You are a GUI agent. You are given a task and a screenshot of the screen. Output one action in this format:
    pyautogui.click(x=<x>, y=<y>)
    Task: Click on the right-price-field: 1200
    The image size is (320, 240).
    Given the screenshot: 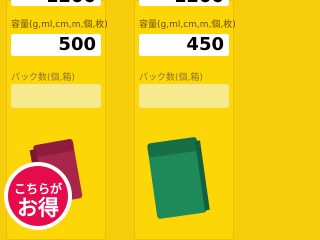 What is the action you would take?
    pyautogui.click(x=184, y=3)
    